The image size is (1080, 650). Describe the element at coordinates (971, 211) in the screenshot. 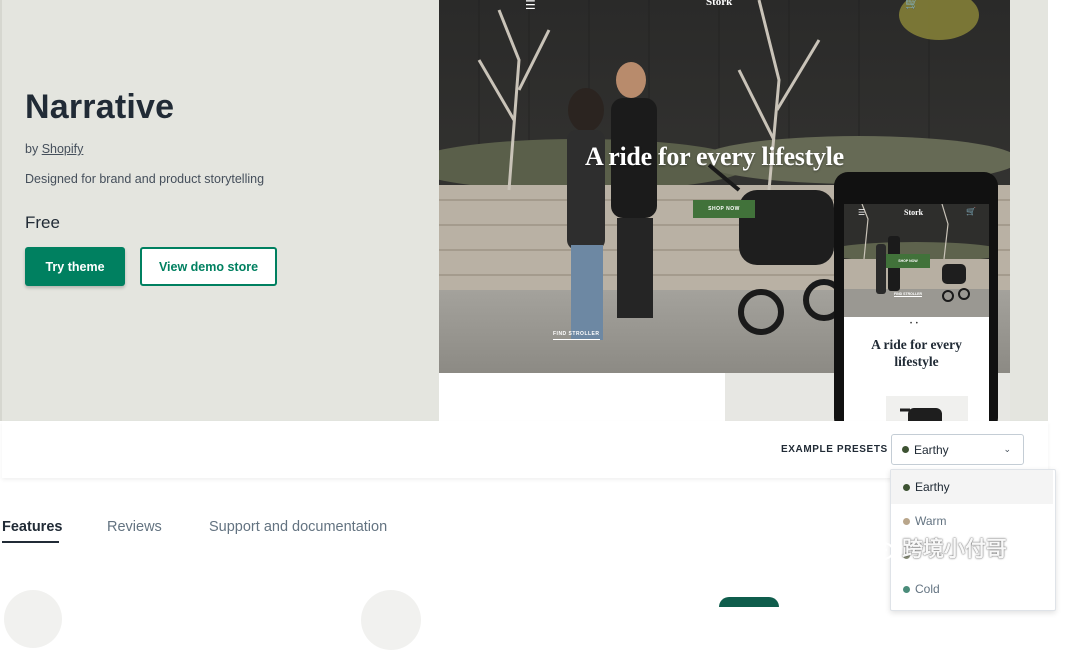

I see `phone-cart-icon: 🛒` at that location.